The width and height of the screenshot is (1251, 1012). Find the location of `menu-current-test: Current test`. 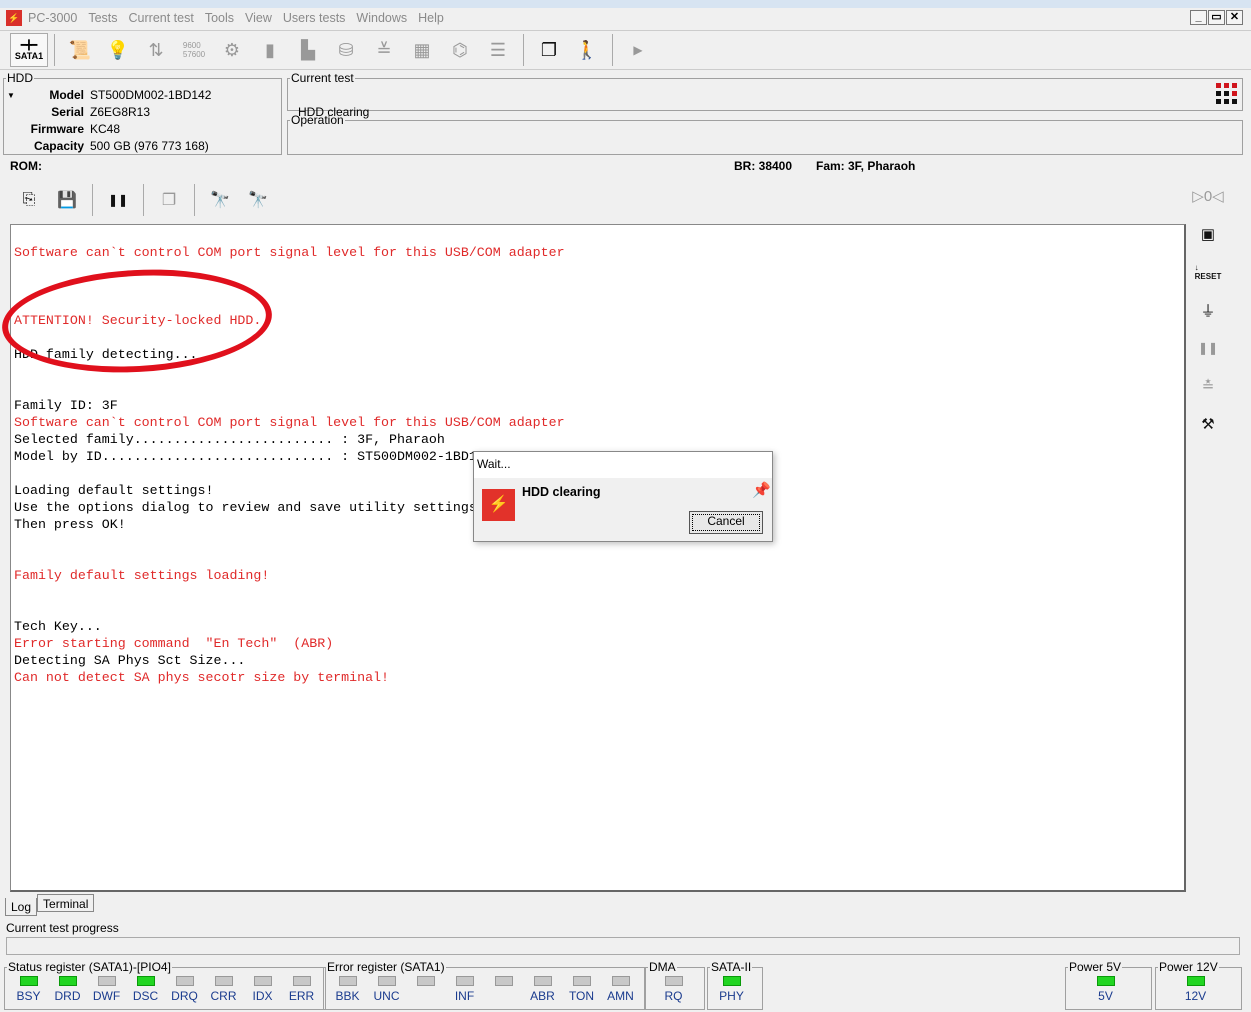

menu-current-test: Current test is located at coordinates (161, 18).